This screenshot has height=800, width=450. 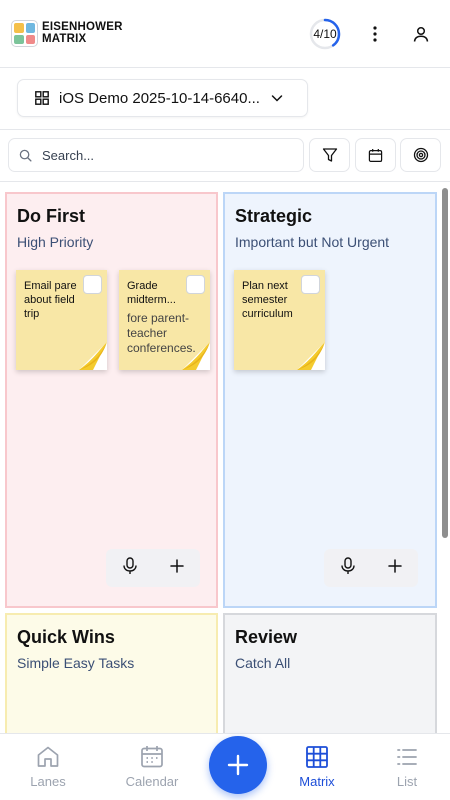 I want to click on progress-text: 4/10, so click(x=325, y=34).